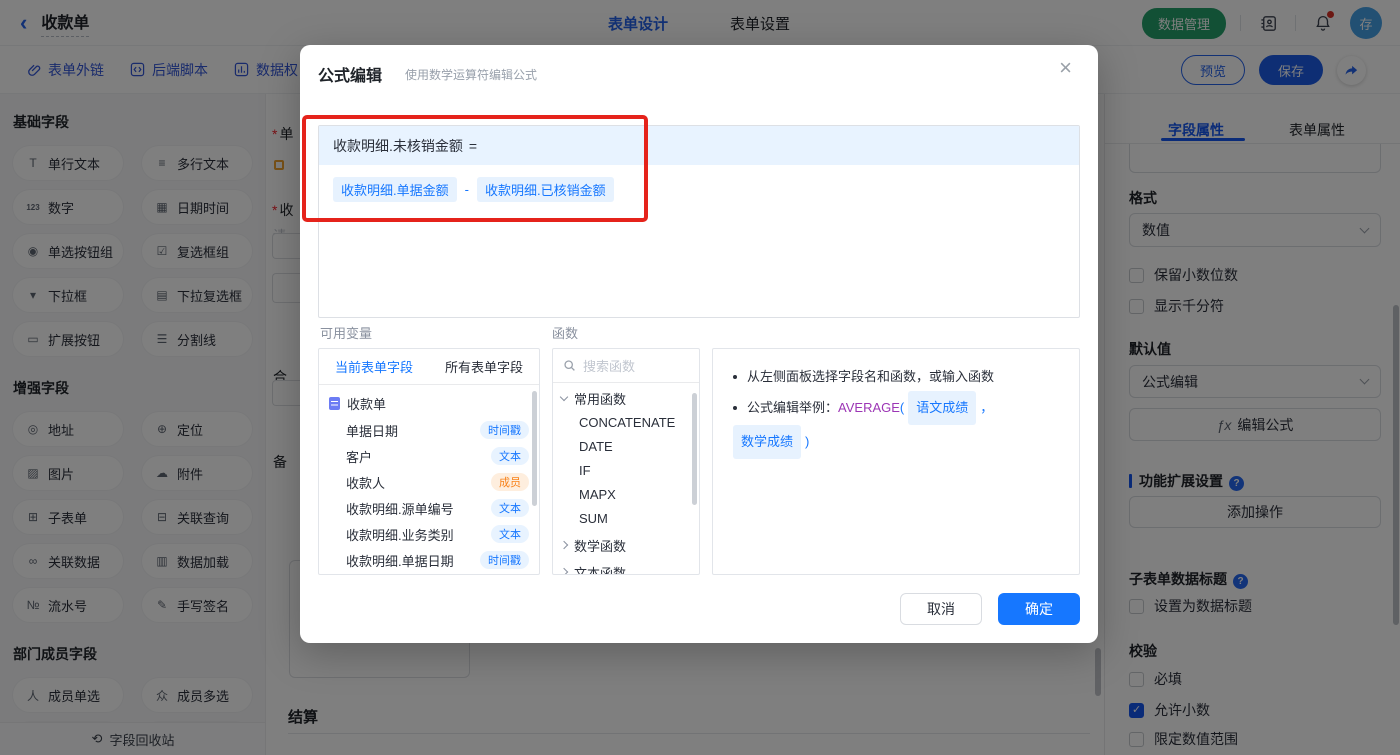  I want to click on operator-token: -, so click(466, 189).